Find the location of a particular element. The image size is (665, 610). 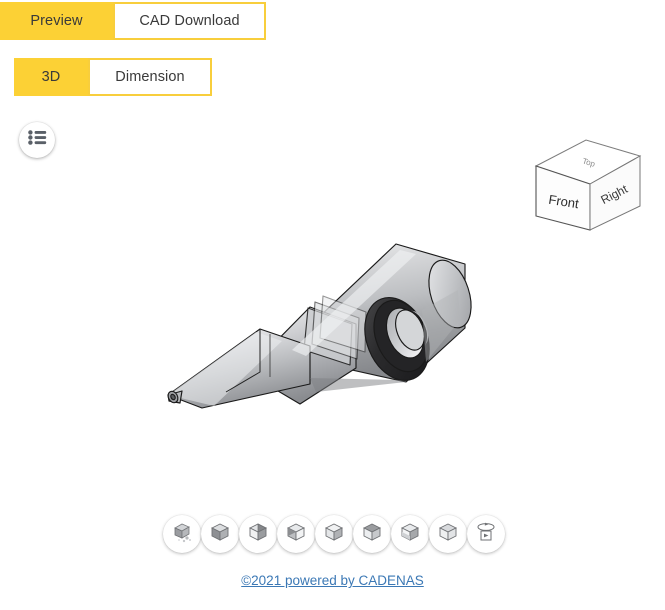

view-toolbar is located at coordinates (334, 534).